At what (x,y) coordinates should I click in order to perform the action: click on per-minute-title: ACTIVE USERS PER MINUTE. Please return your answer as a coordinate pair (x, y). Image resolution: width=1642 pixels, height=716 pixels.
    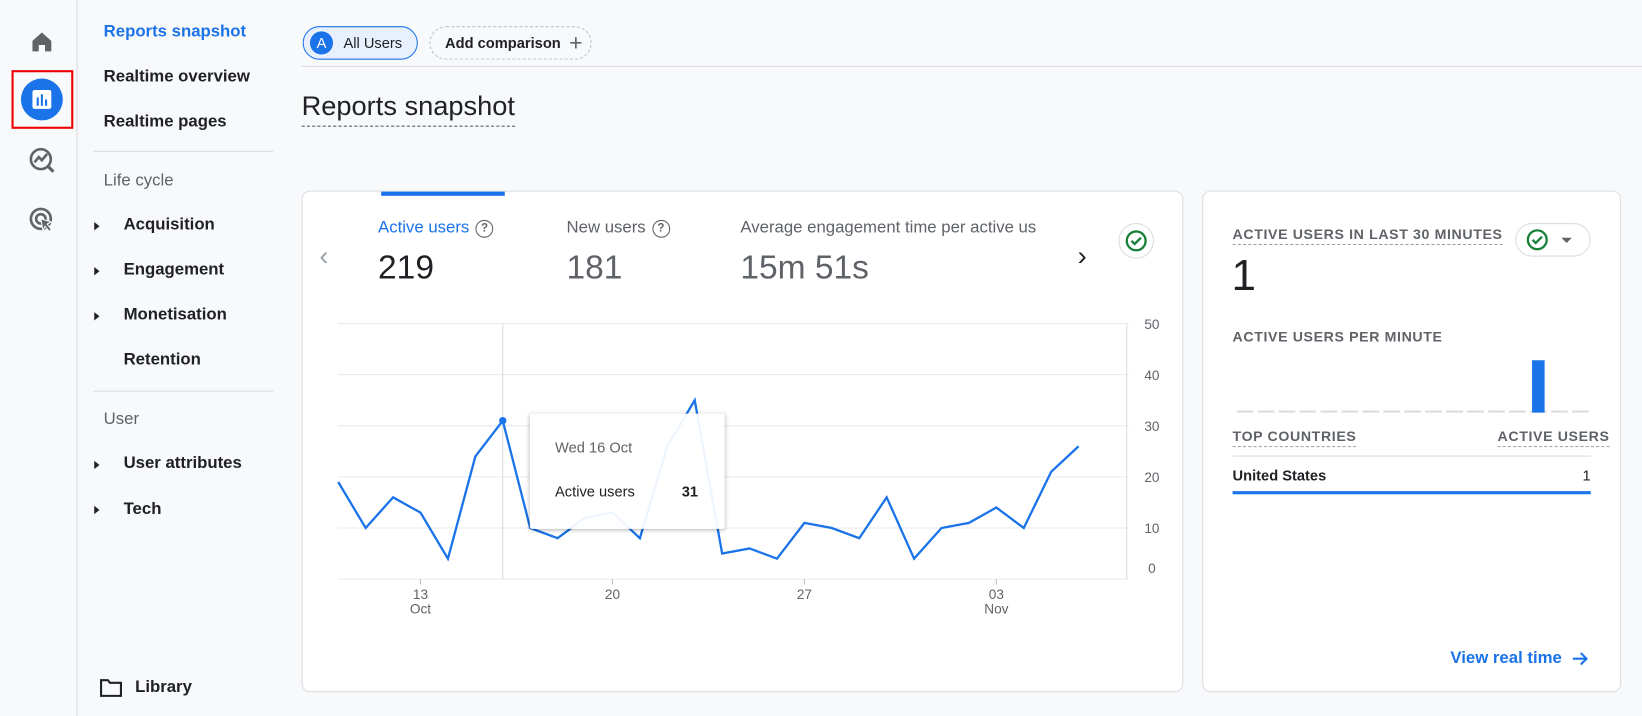
    Looking at the image, I should click on (1337, 336).